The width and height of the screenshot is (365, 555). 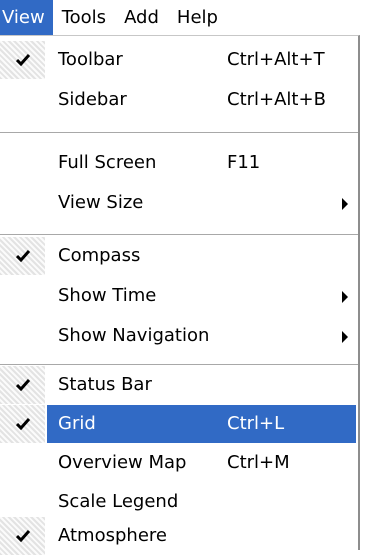 What do you see at coordinates (134, 335) in the screenshot?
I see `menu-item-label: Show Navigation` at bounding box center [134, 335].